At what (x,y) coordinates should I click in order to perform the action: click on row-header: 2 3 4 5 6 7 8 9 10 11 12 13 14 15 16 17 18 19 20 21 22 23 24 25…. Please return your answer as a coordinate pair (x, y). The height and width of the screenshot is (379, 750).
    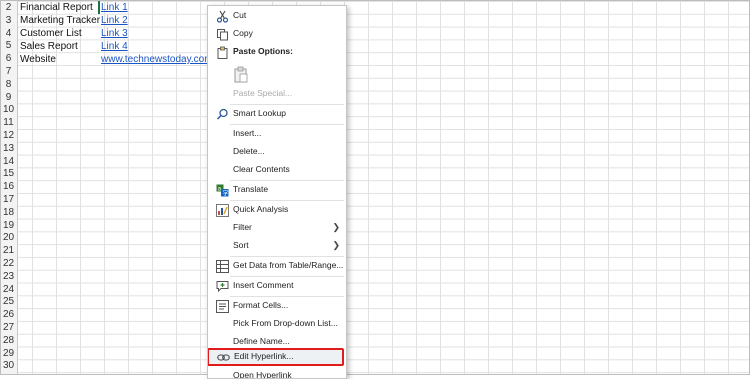
    Looking at the image, I should click on (9, 187).